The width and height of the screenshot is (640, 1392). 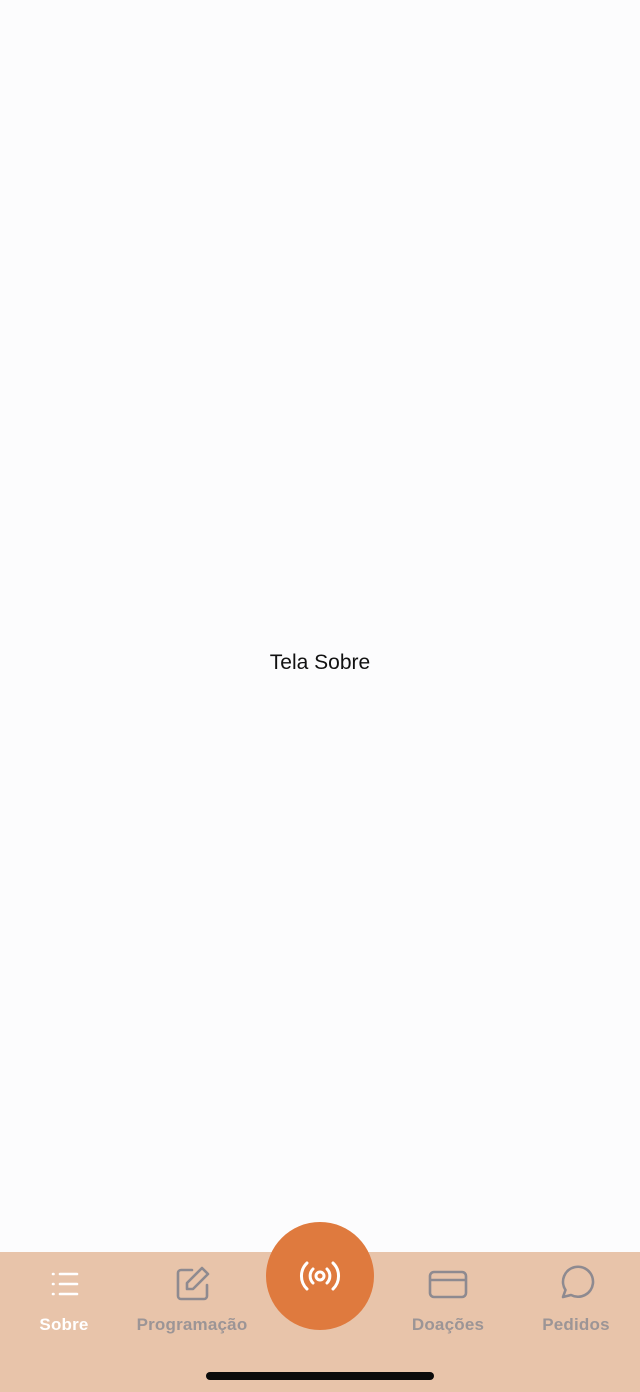 I want to click on tab-programacao: Programação, so click(x=192, y=1302).